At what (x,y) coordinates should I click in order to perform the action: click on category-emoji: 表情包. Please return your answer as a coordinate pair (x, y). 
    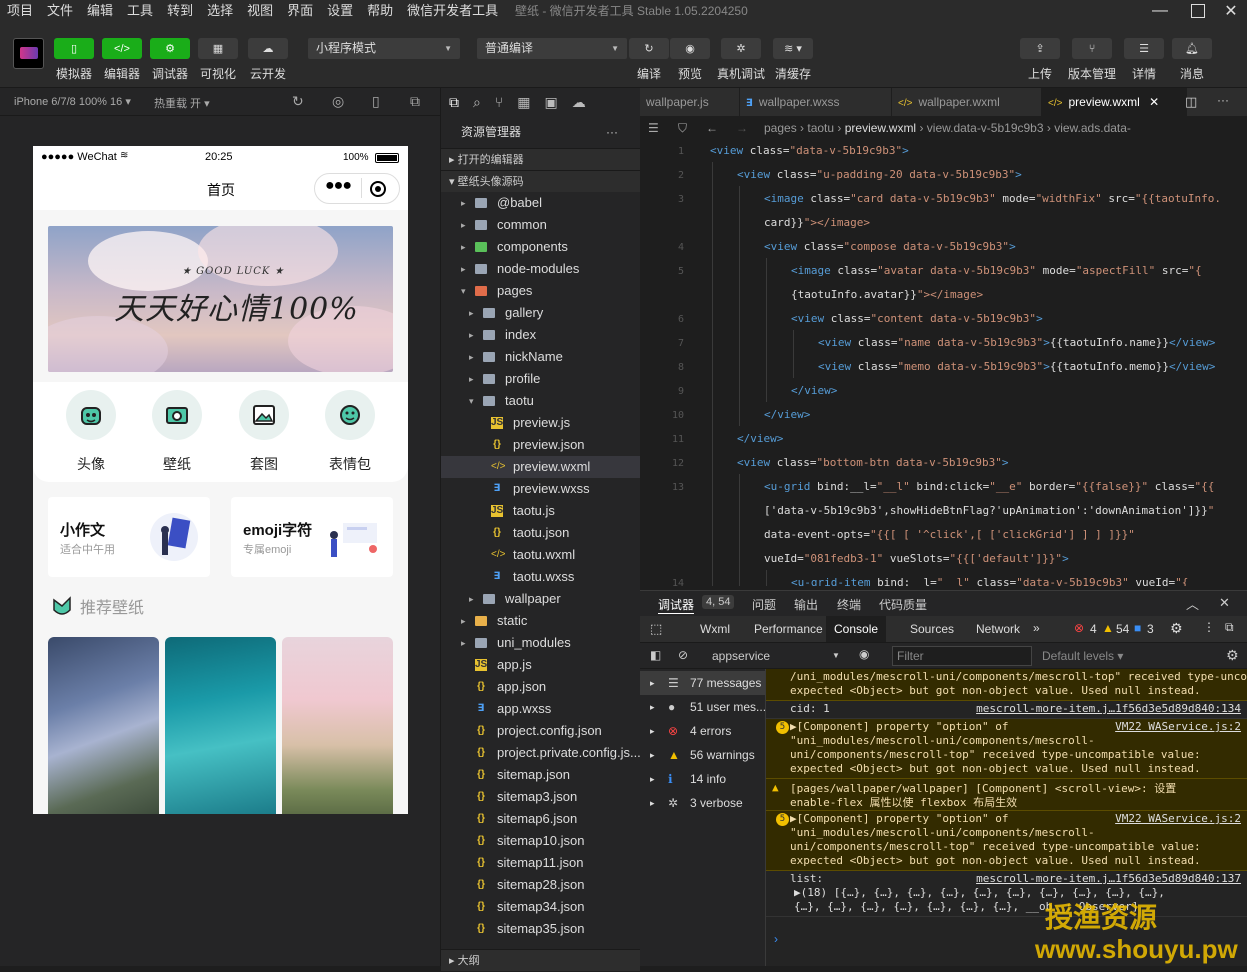
    Looking at the image, I should click on (350, 432).